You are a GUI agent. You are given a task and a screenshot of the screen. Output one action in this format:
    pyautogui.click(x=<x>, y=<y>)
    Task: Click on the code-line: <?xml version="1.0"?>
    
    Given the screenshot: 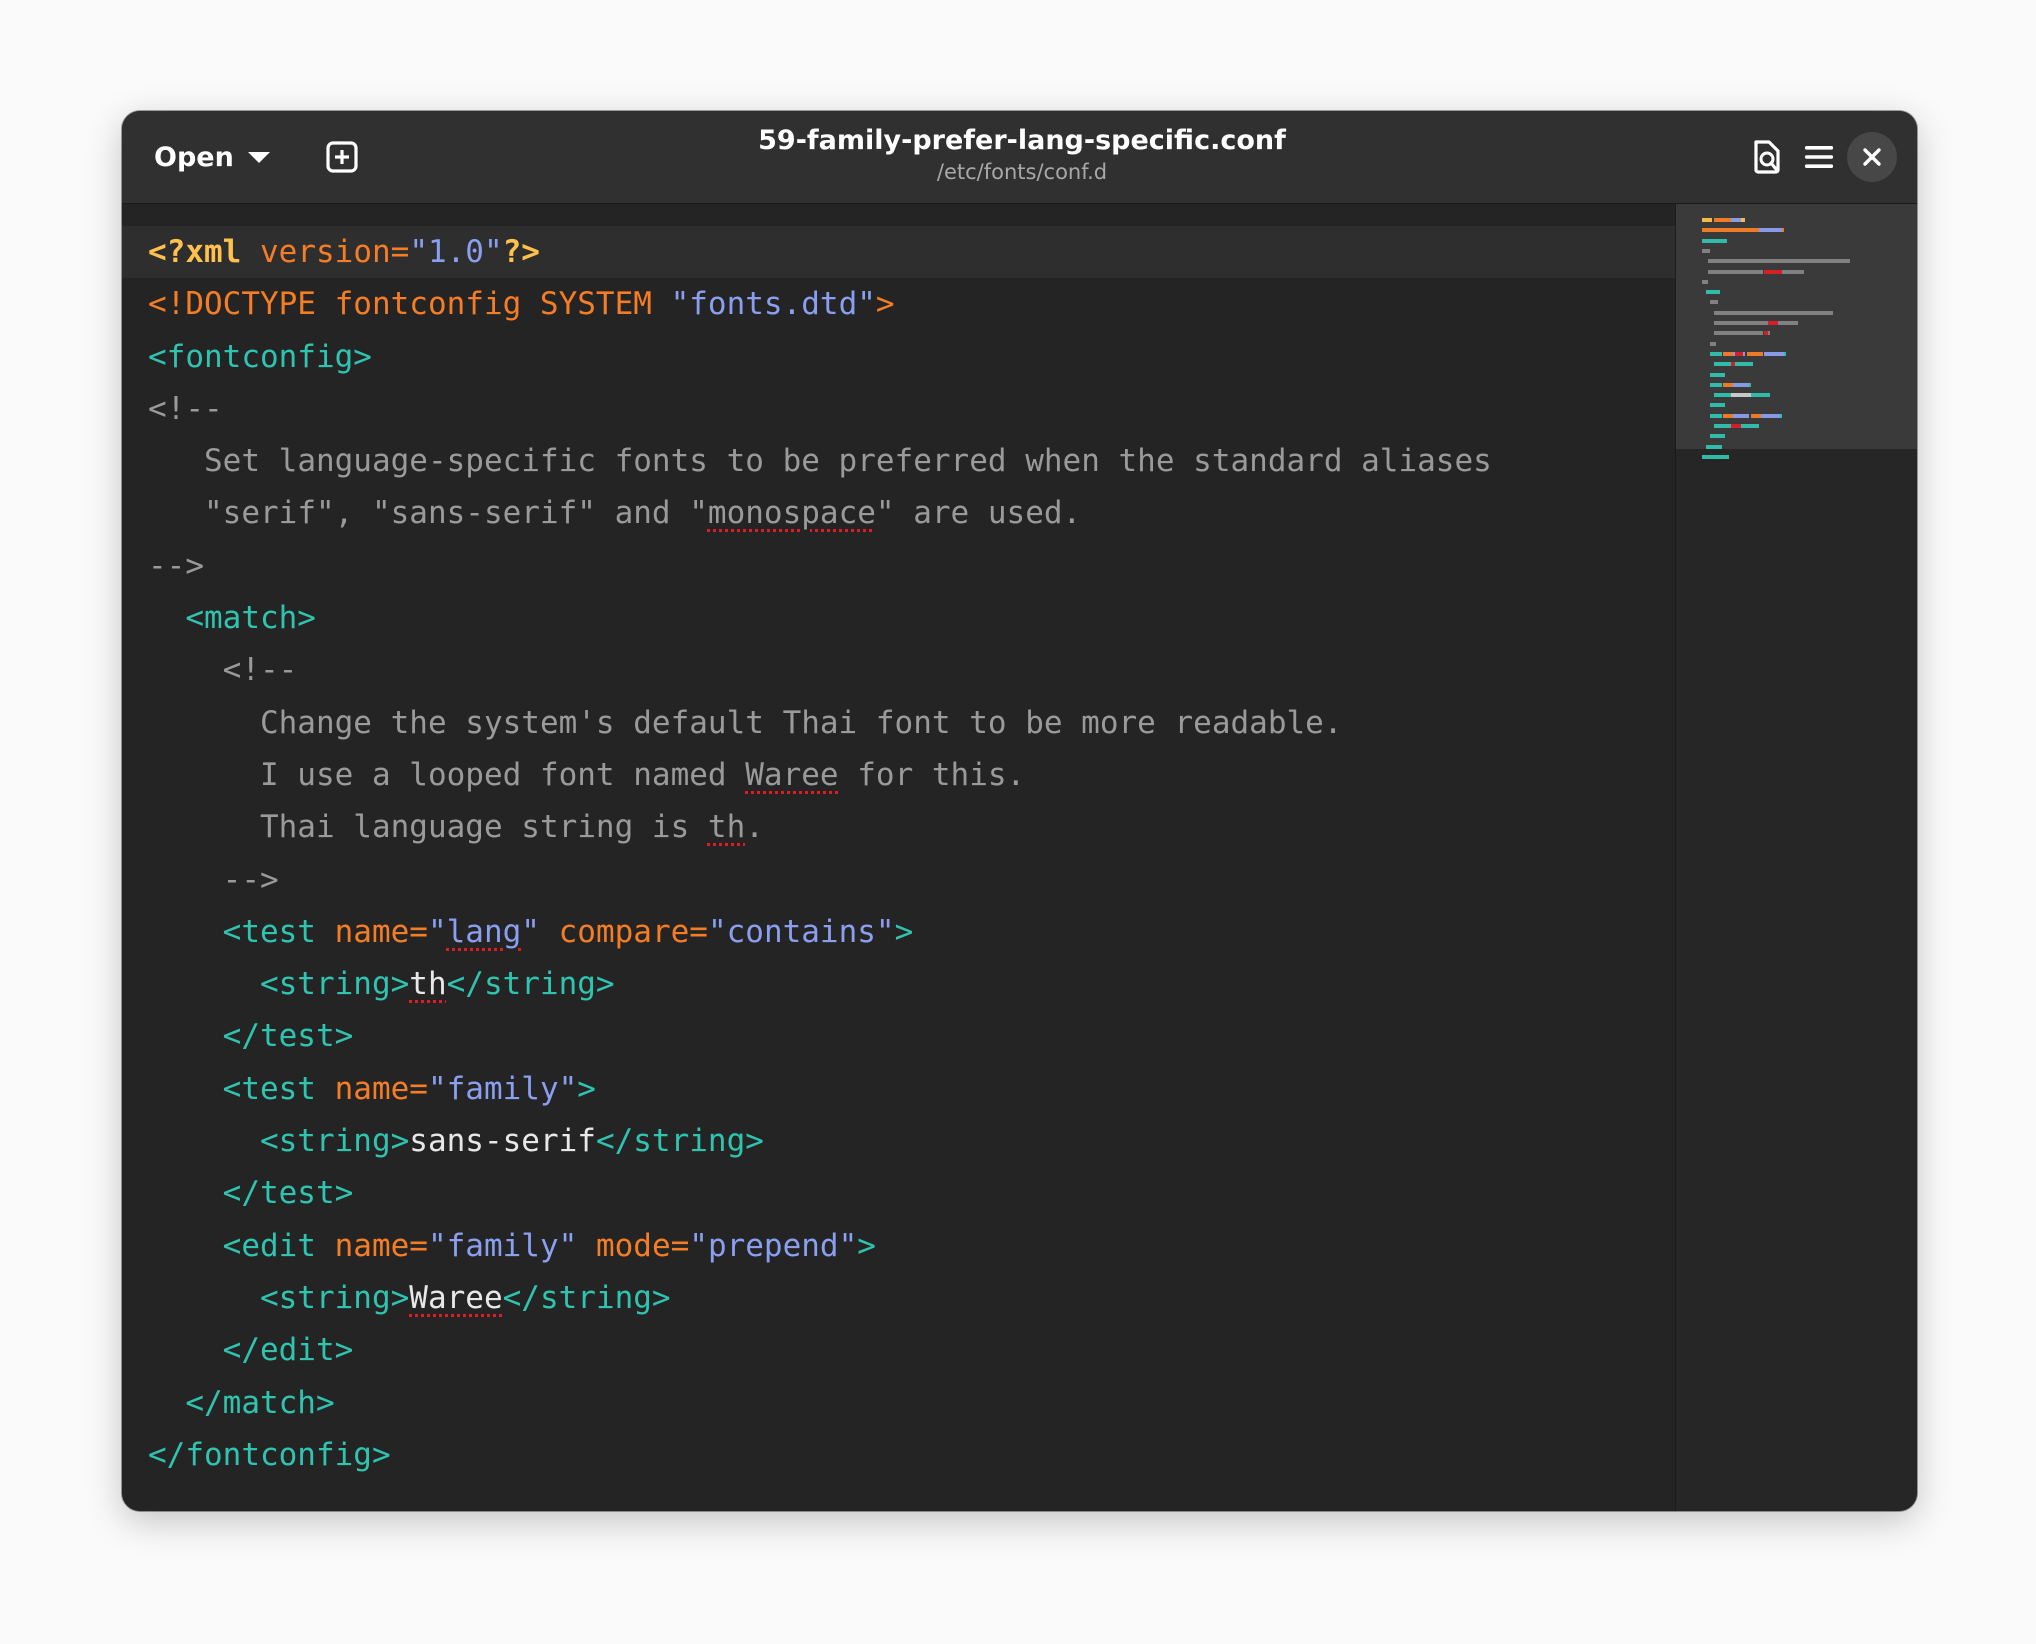 What is the action you would take?
    pyautogui.click(x=820, y=252)
    